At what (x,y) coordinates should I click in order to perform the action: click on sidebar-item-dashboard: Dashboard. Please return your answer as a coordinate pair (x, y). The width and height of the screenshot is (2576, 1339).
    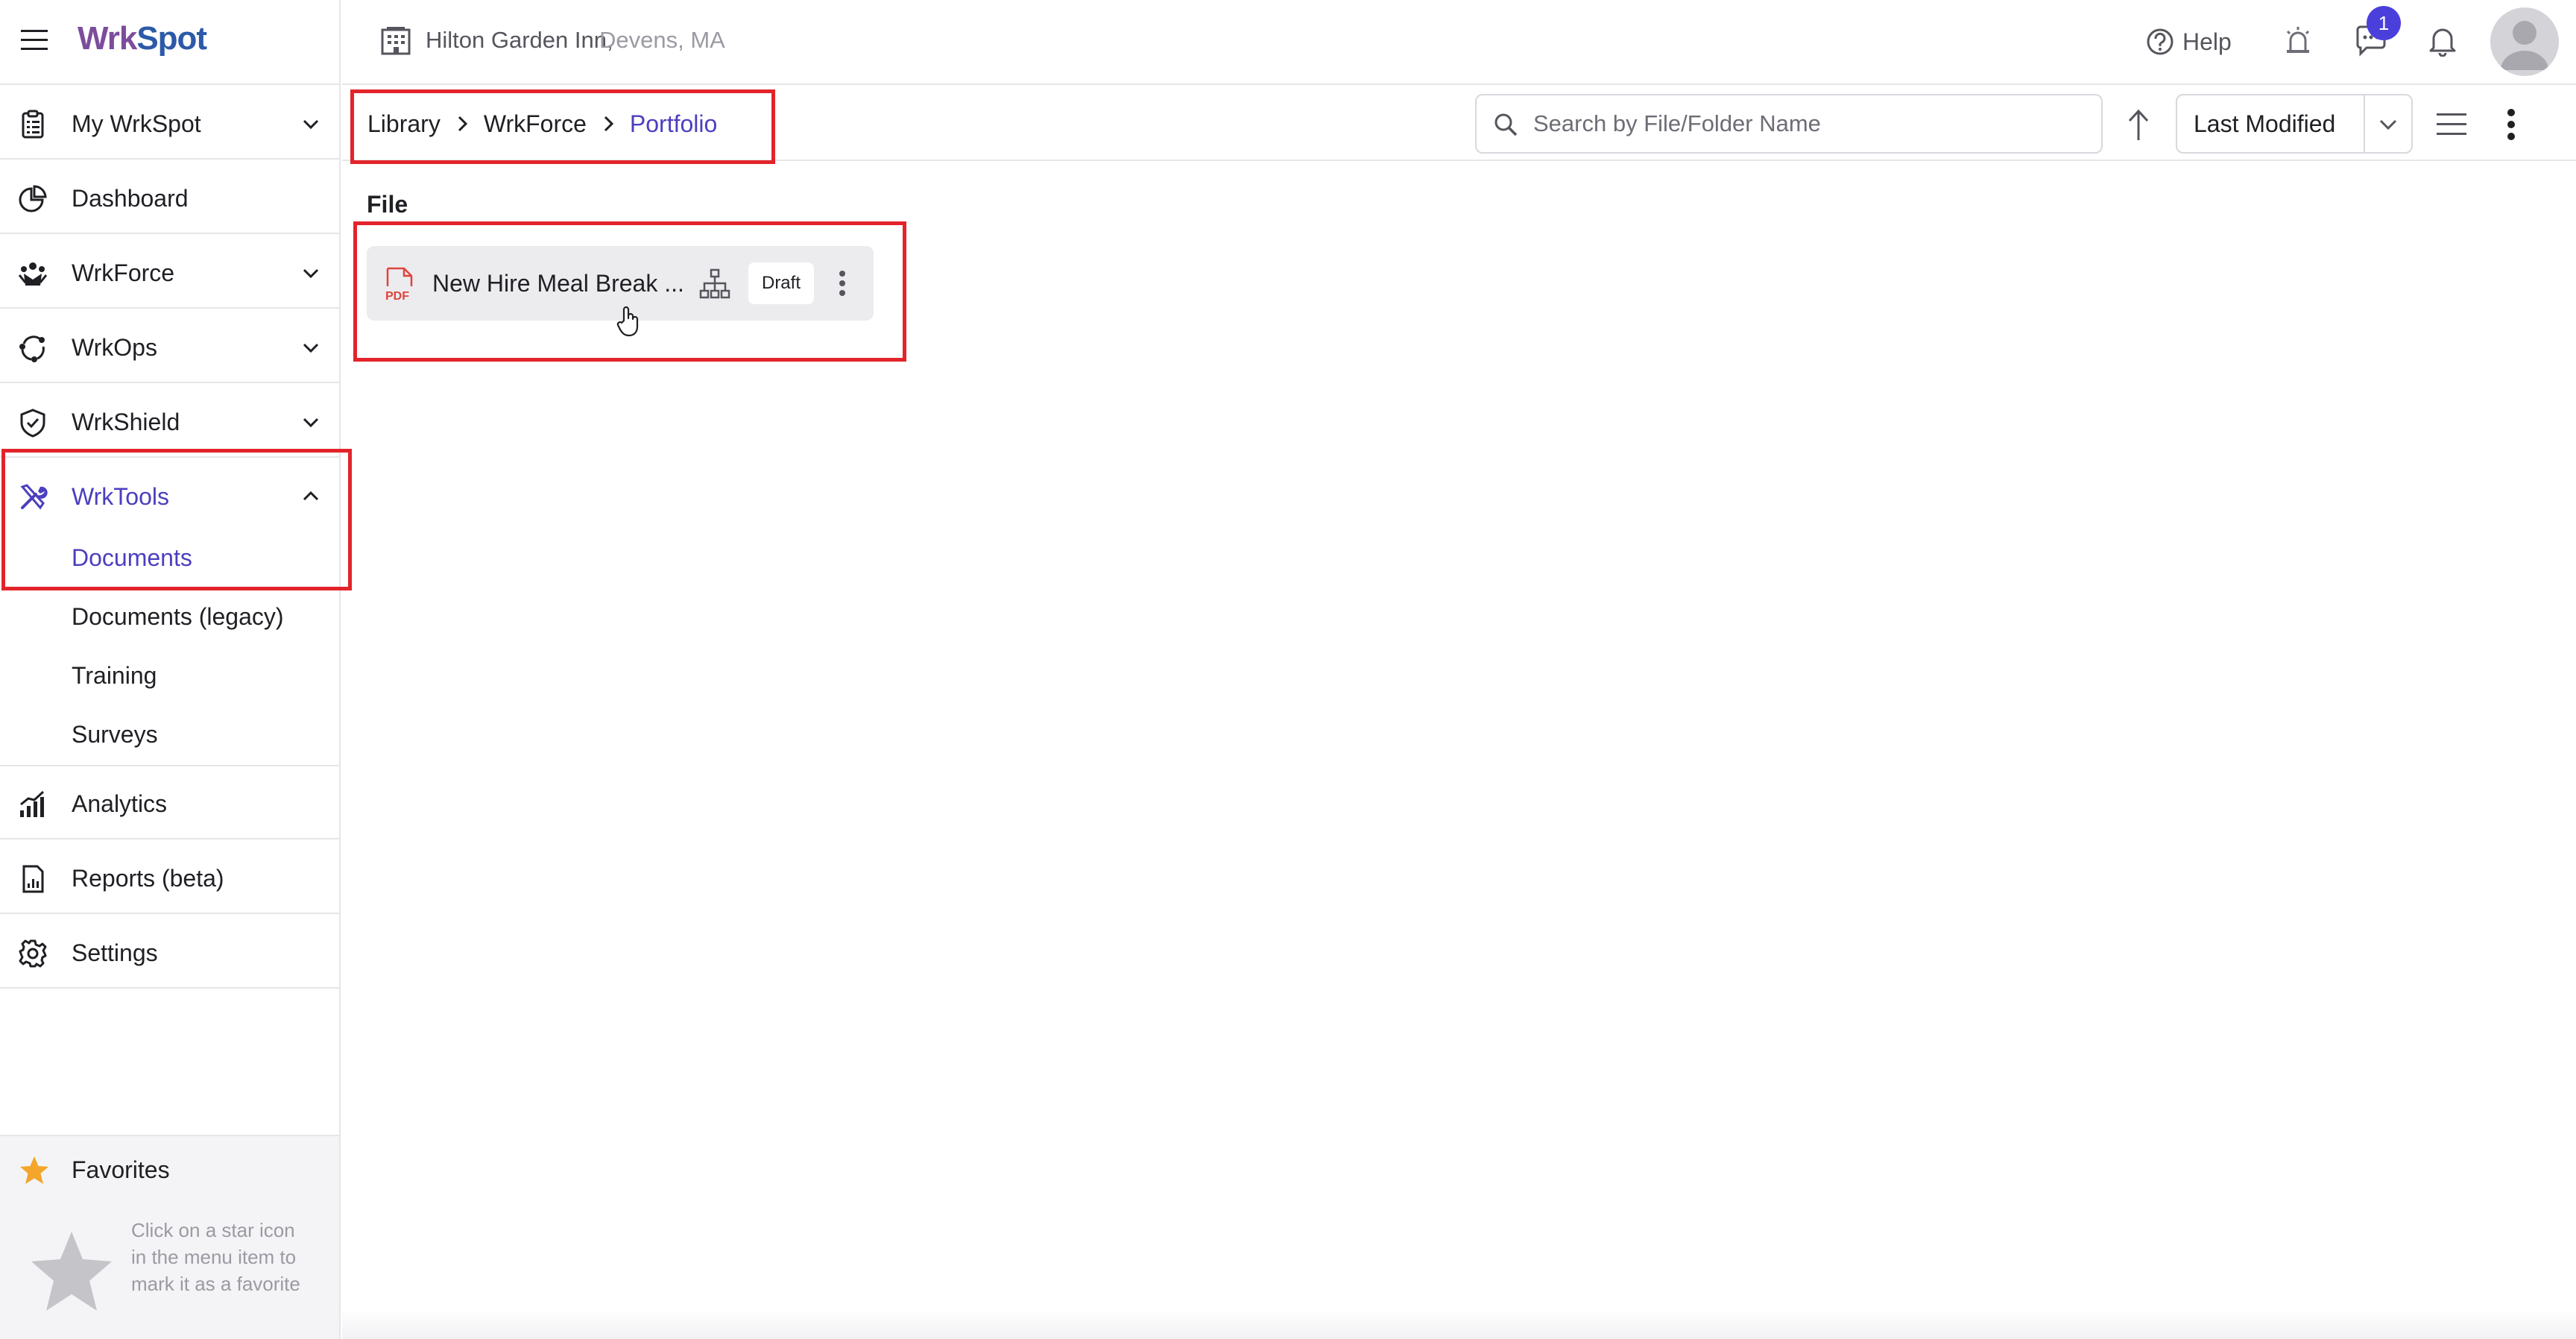
    Looking at the image, I should click on (169, 198).